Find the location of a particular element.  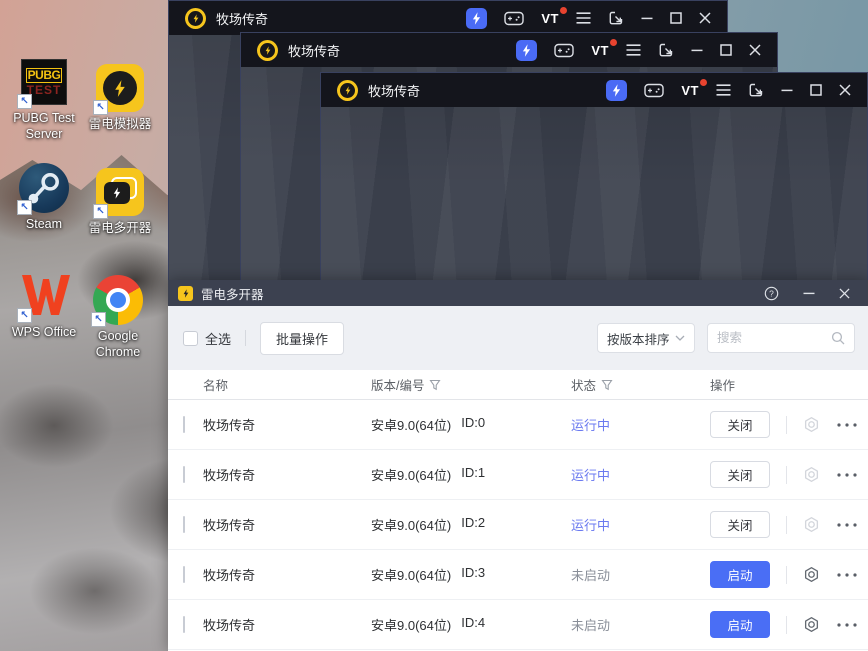

header-version: 版本/编号 is located at coordinates (398, 386).